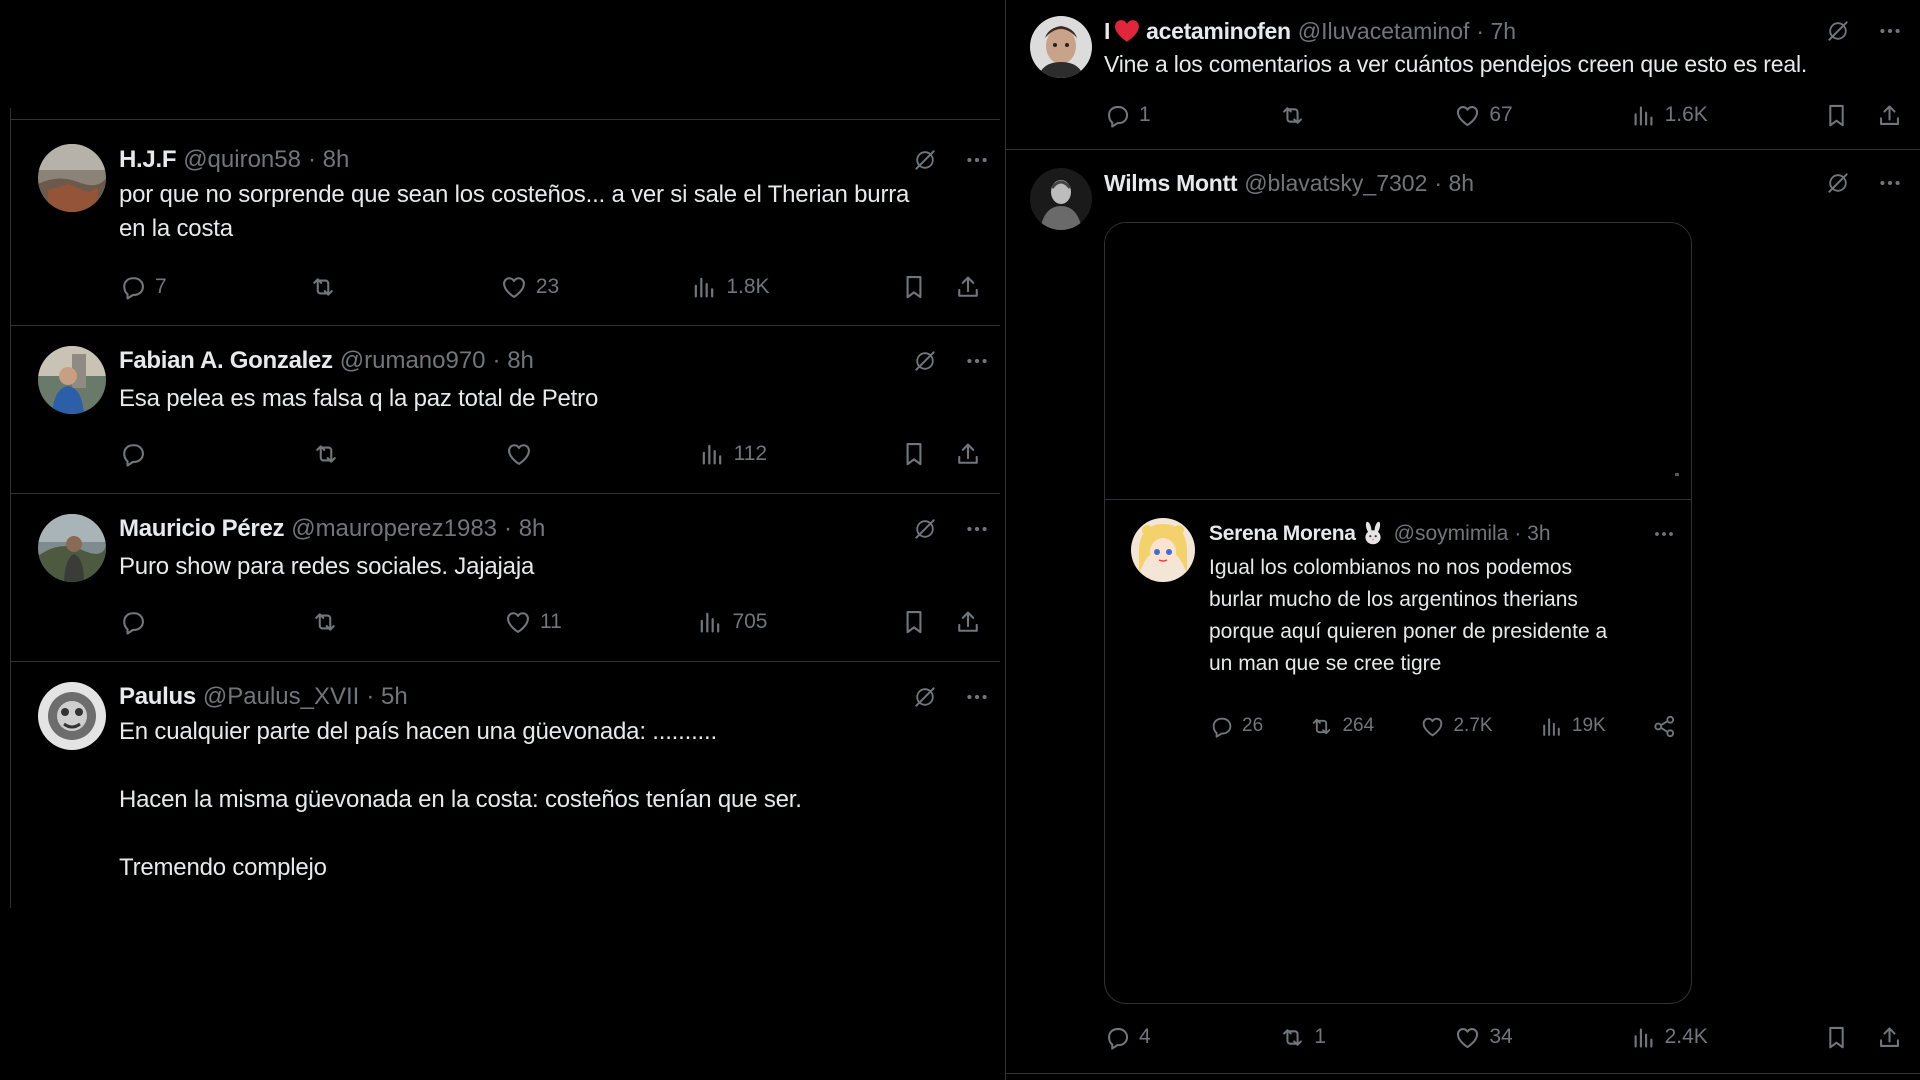  I want to click on like-button: 34, so click(1484, 1037).